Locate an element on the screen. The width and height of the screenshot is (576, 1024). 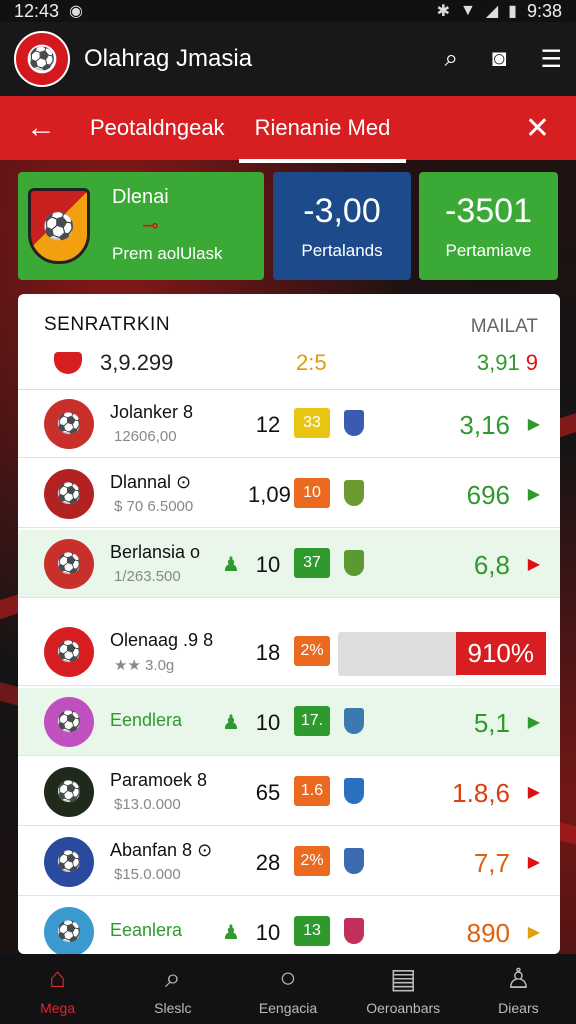
standings-row: ⚽ Dlannal ⊙ $ 70 6.5000 1,09 10 696 ▶ is located at coordinates (289, 494).